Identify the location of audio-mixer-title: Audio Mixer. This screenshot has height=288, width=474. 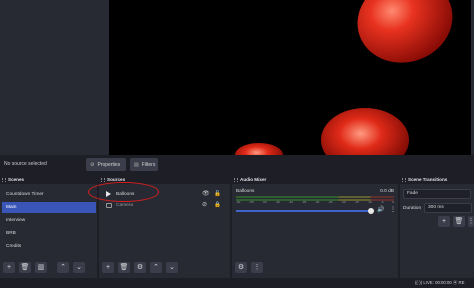
(253, 179).